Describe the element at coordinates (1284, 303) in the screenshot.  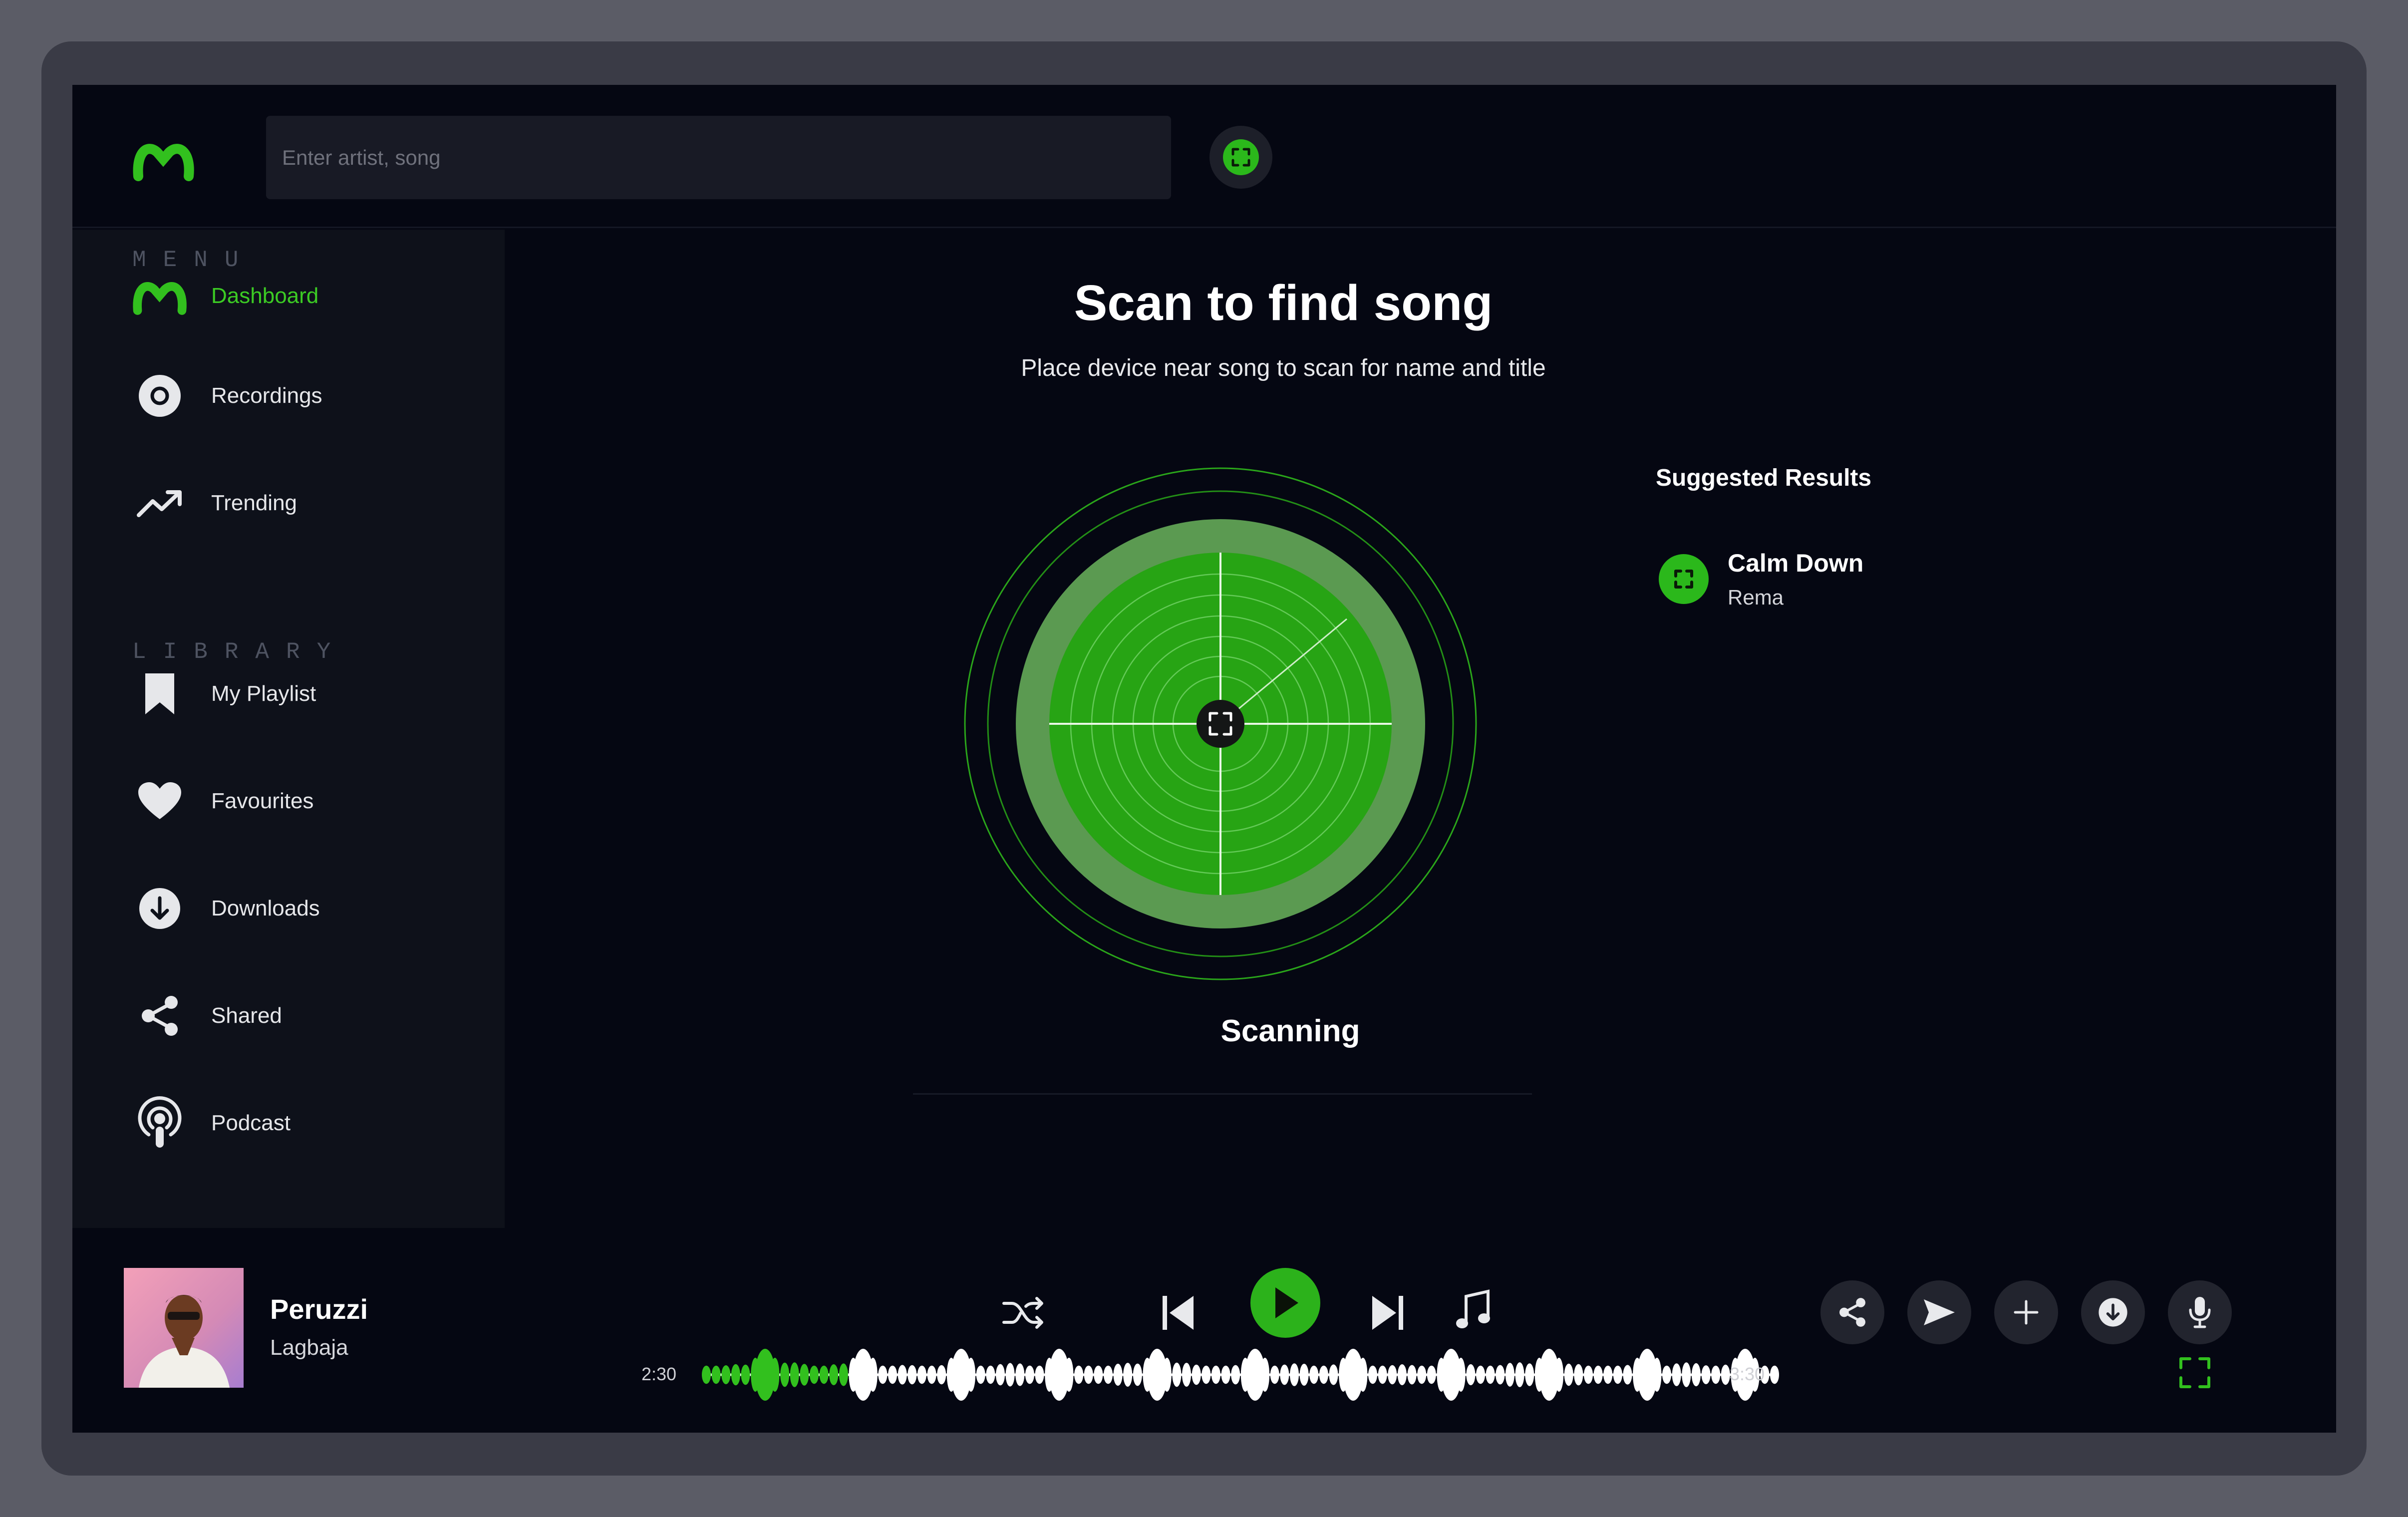
I see `page-title: Scan to find song` at that location.